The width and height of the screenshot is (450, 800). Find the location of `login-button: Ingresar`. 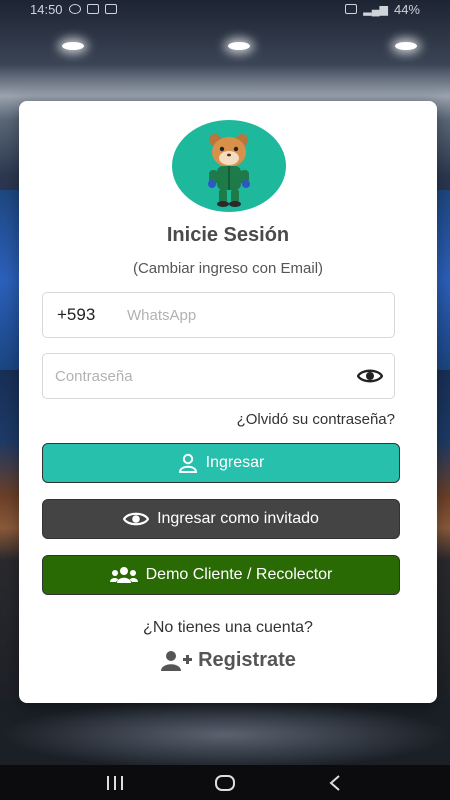

login-button: Ingresar is located at coordinates (221, 463).